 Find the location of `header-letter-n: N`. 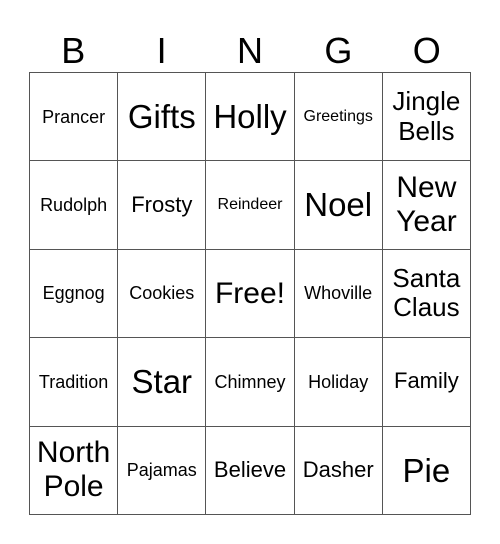

header-letter-n: N is located at coordinates (249, 50).